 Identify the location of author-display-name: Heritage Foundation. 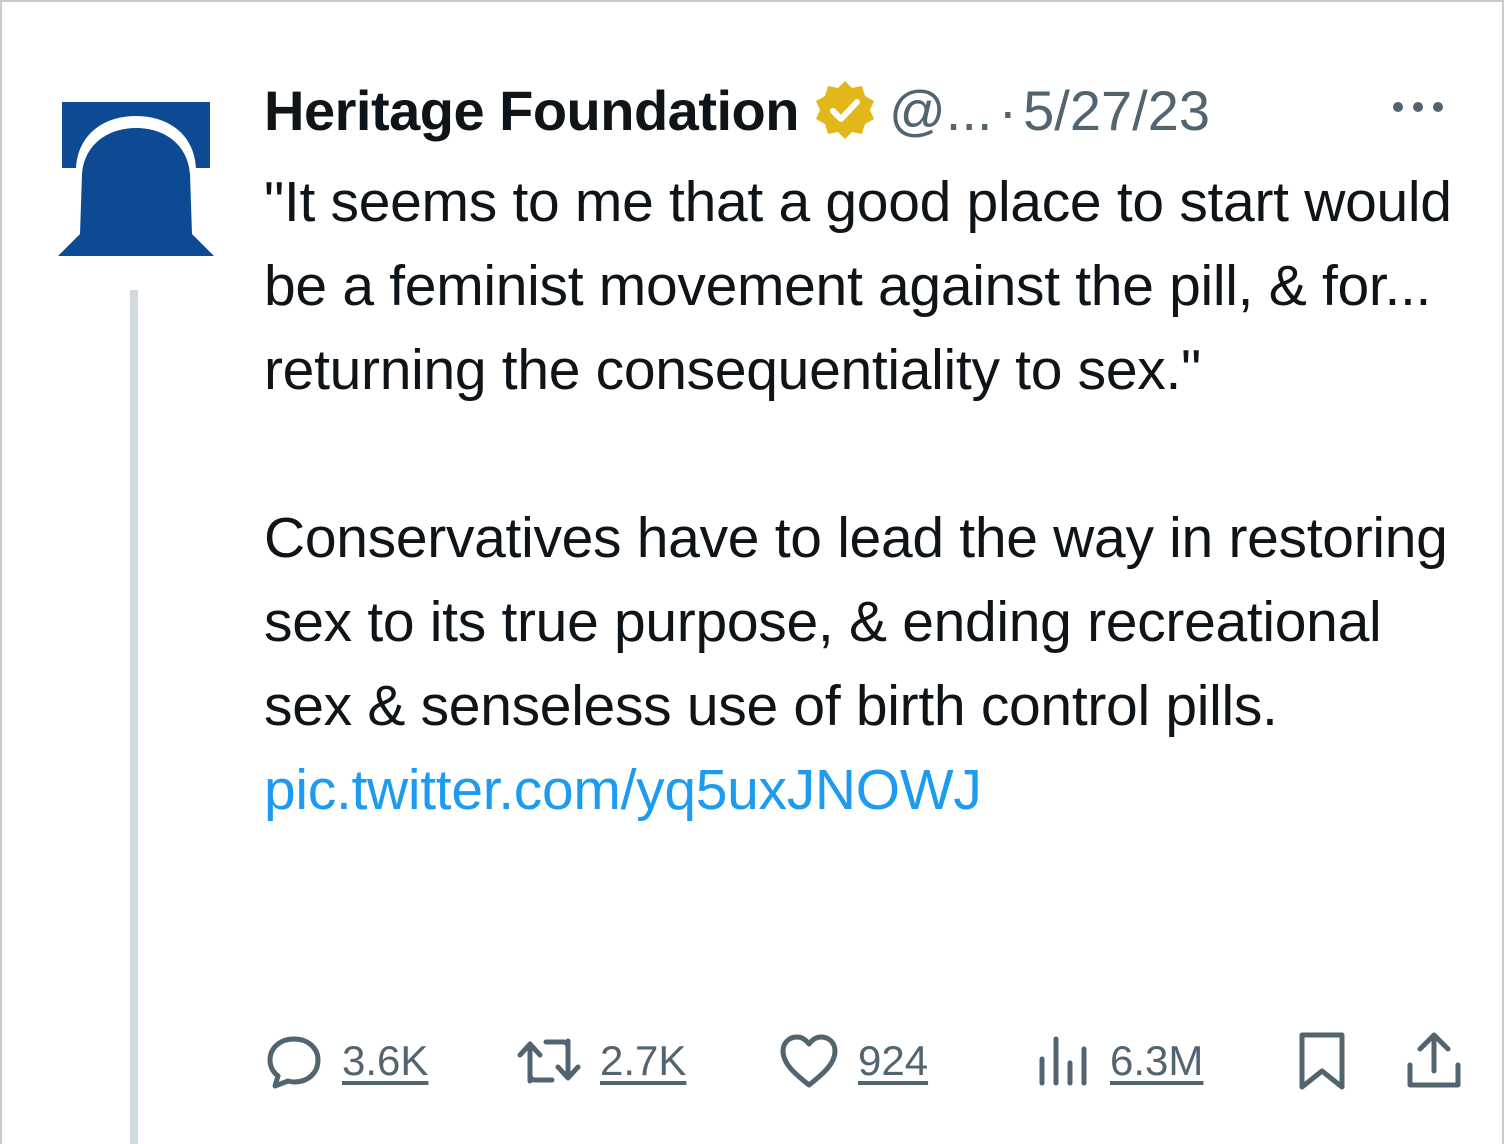
(531, 110).